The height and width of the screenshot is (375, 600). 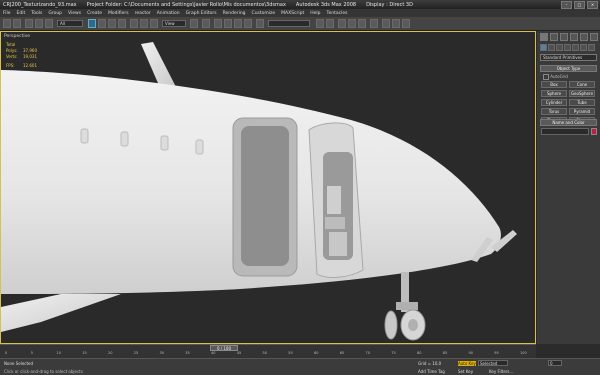 What do you see at coordinates (143, 13) in the screenshot?
I see `menu-reactor: reactor` at bounding box center [143, 13].